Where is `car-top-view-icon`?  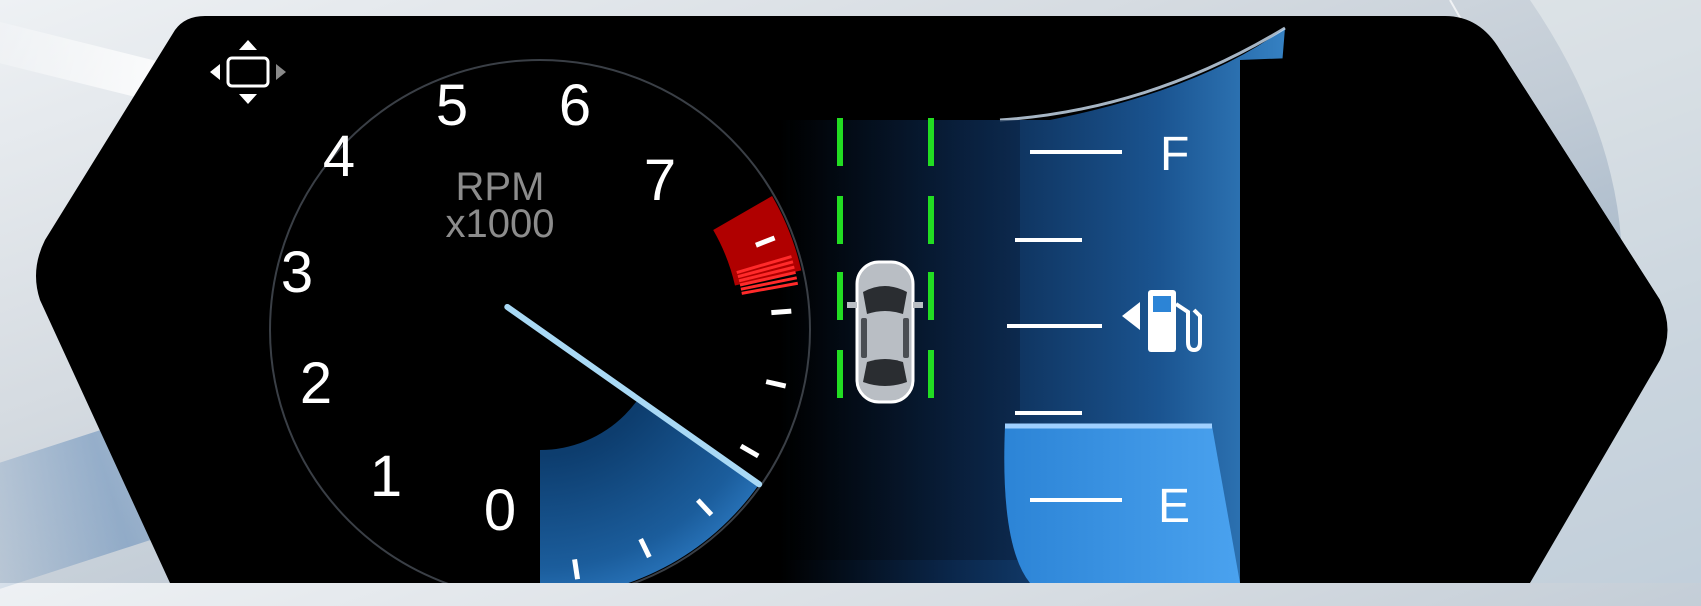
car-top-view-icon is located at coordinates (885, 332).